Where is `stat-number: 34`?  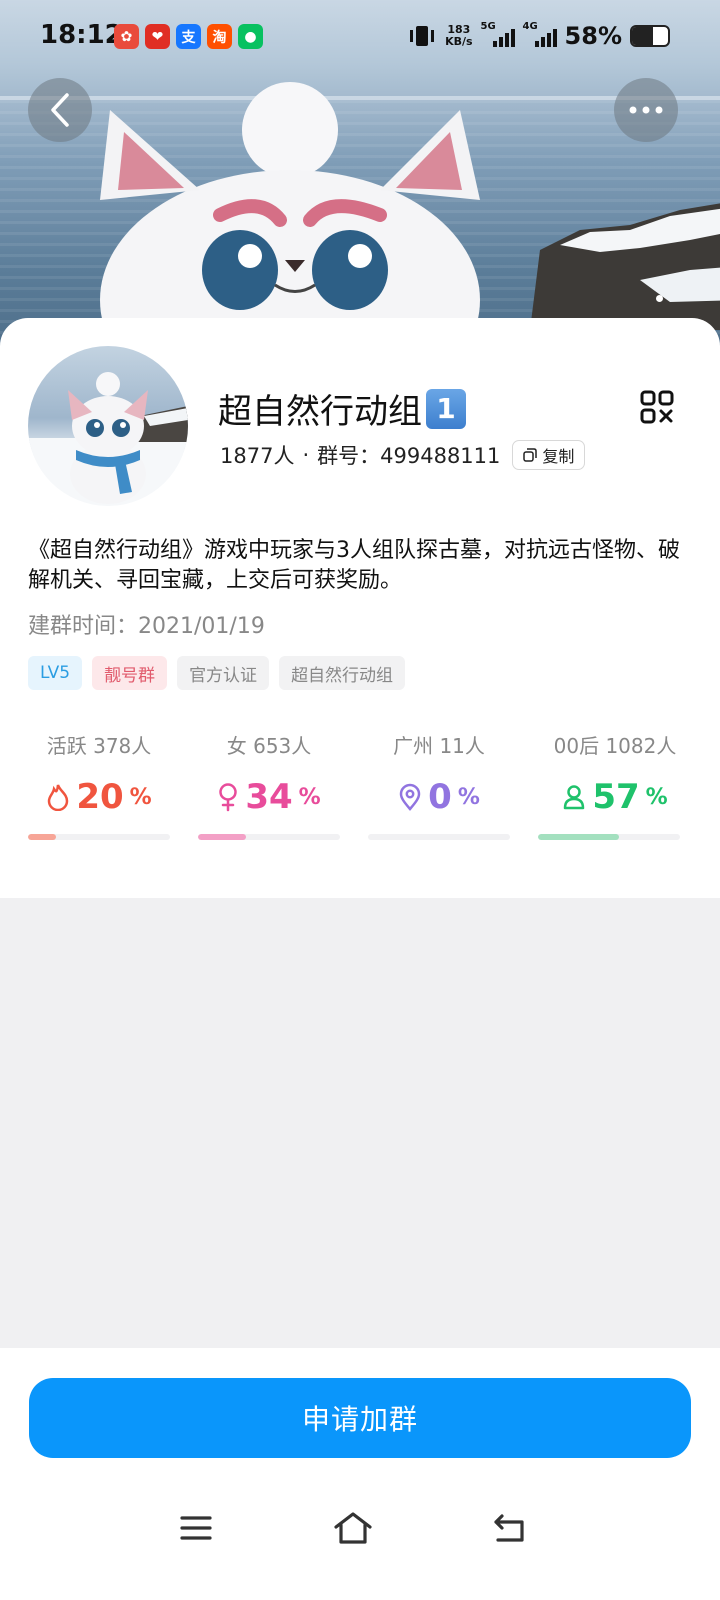 stat-number: 34 is located at coordinates (269, 797).